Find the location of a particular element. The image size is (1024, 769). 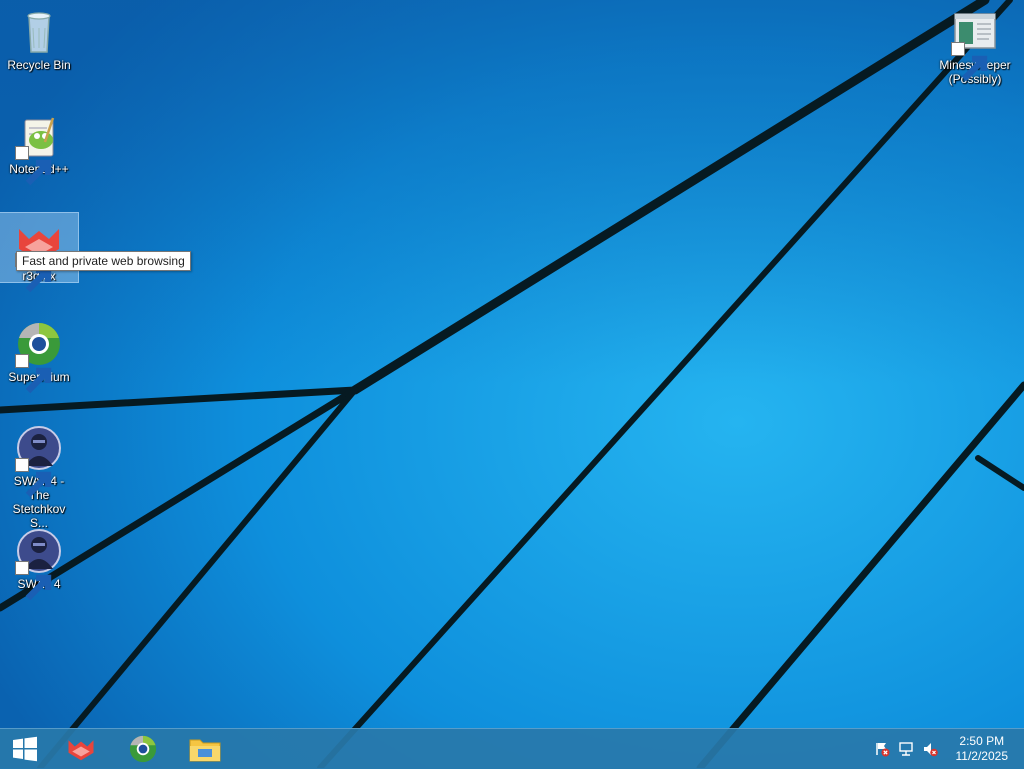

folder-icon is located at coordinates (205, 750).